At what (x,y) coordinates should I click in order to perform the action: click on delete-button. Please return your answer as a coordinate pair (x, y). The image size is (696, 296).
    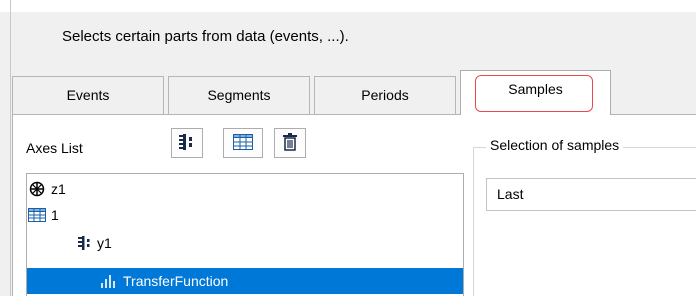
    Looking at the image, I should click on (290, 143).